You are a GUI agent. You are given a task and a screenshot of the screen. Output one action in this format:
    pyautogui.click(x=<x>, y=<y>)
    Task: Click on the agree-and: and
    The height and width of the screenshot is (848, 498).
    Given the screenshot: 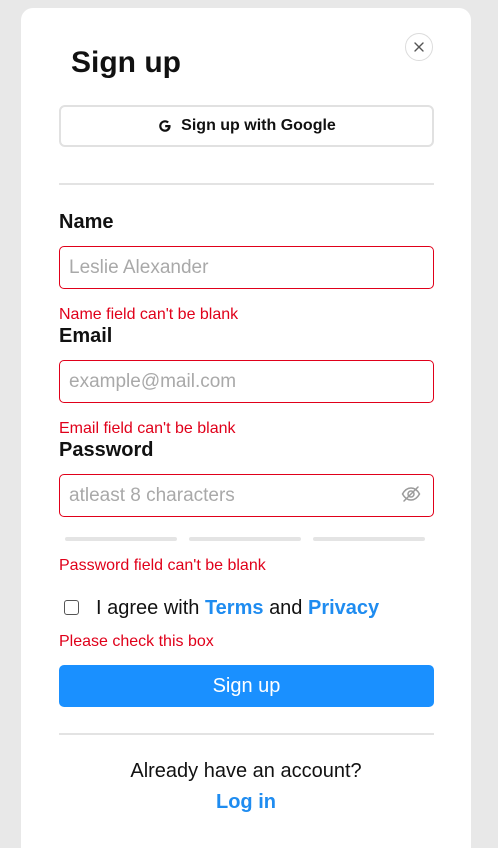 What is the action you would take?
    pyautogui.click(x=286, y=608)
    